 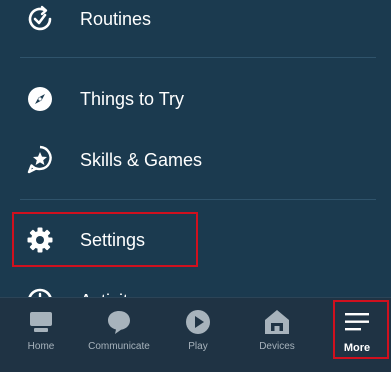 What do you see at coordinates (41, 322) in the screenshot?
I see `home-icon` at bounding box center [41, 322].